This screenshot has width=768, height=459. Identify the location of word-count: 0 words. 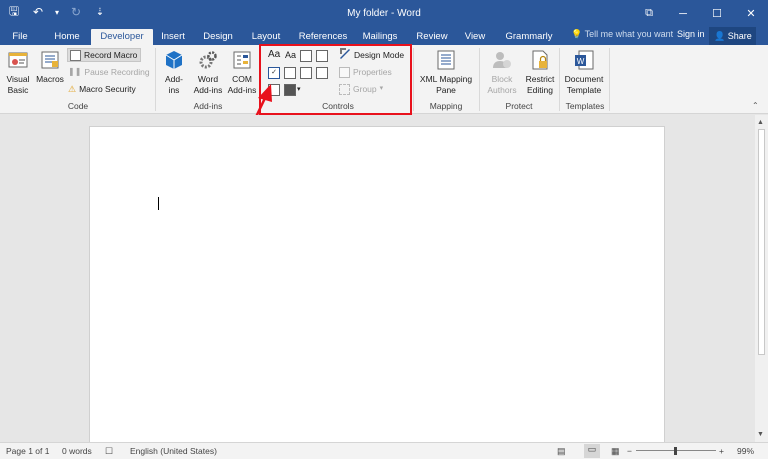
(77, 451).